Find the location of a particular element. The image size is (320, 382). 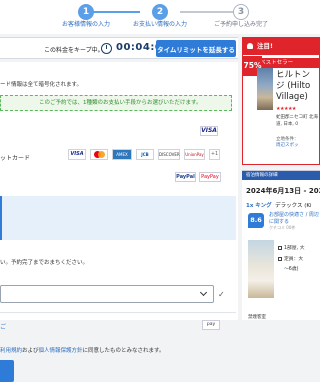

star-rating: ★★★★★ is located at coordinates (286, 109).